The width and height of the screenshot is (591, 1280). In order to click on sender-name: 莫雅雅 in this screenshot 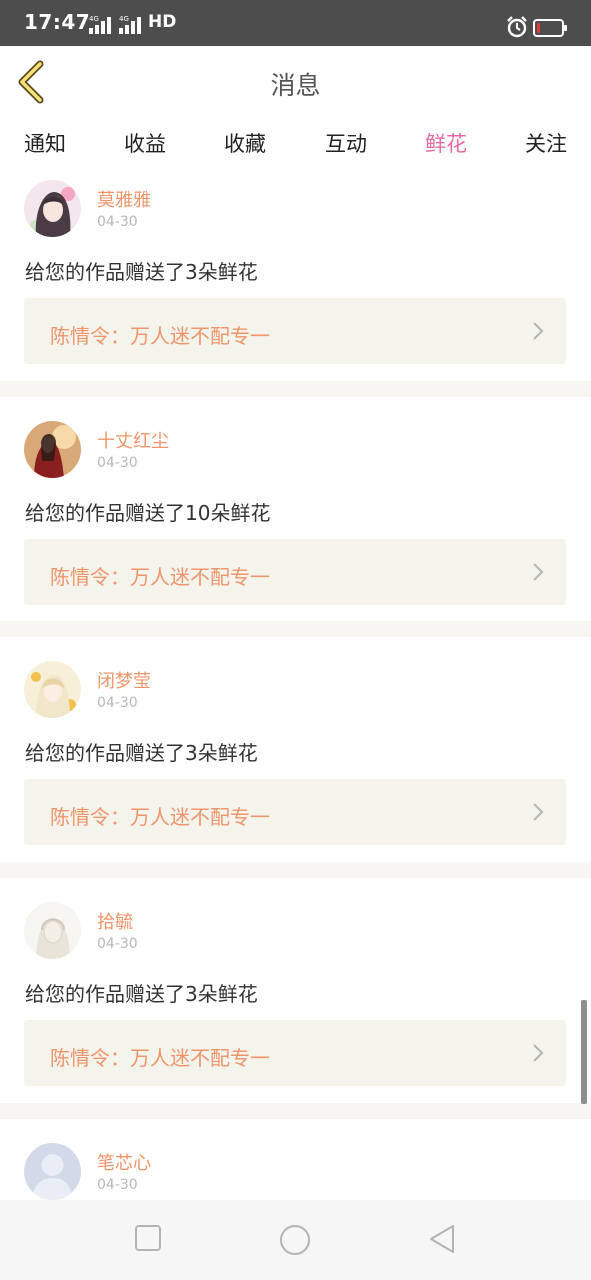, I will do `click(124, 199)`.